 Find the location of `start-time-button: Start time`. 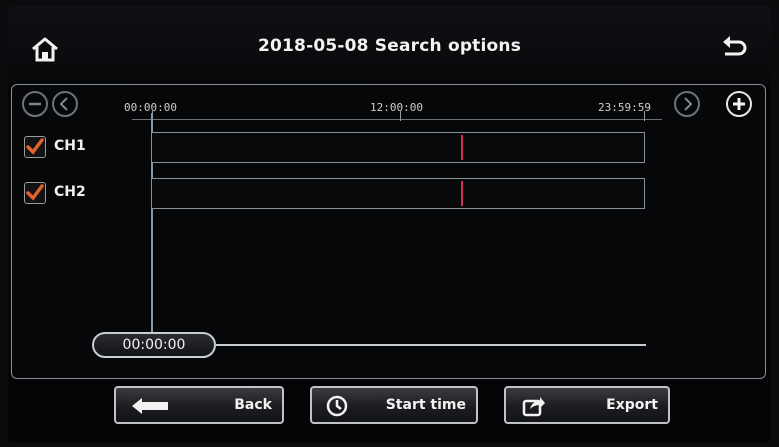

start-time-button: Start time is located at coordinates (394, 405).